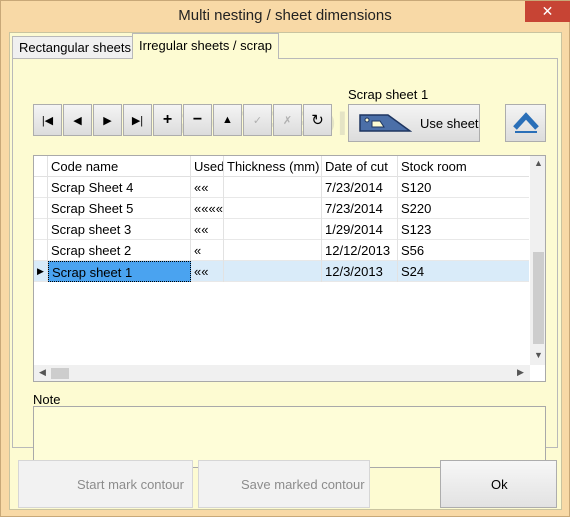 This screenshot has width=570, height=517. Describe the element at coordinates (360, 271) in the screenshot. I see `cell-date-of-cut: 12/3/2013` at that location.